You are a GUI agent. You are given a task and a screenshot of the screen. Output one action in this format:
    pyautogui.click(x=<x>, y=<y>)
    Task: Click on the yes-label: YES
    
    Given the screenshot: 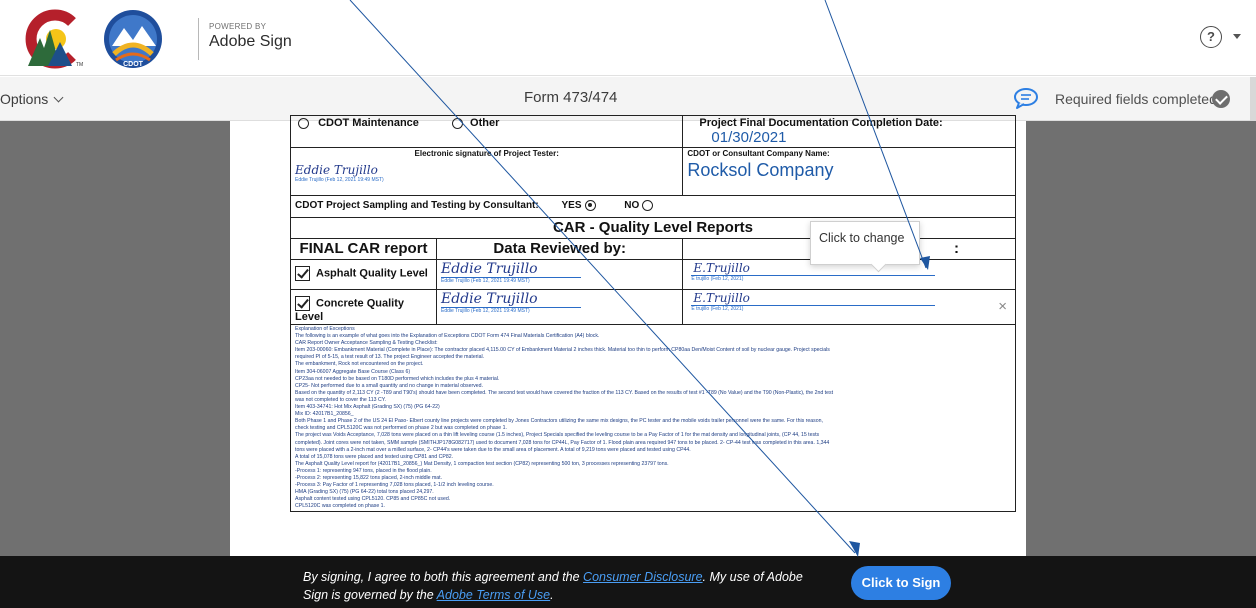 What is the action you would take?
    pyautogui.click(x=571, y=206)
    